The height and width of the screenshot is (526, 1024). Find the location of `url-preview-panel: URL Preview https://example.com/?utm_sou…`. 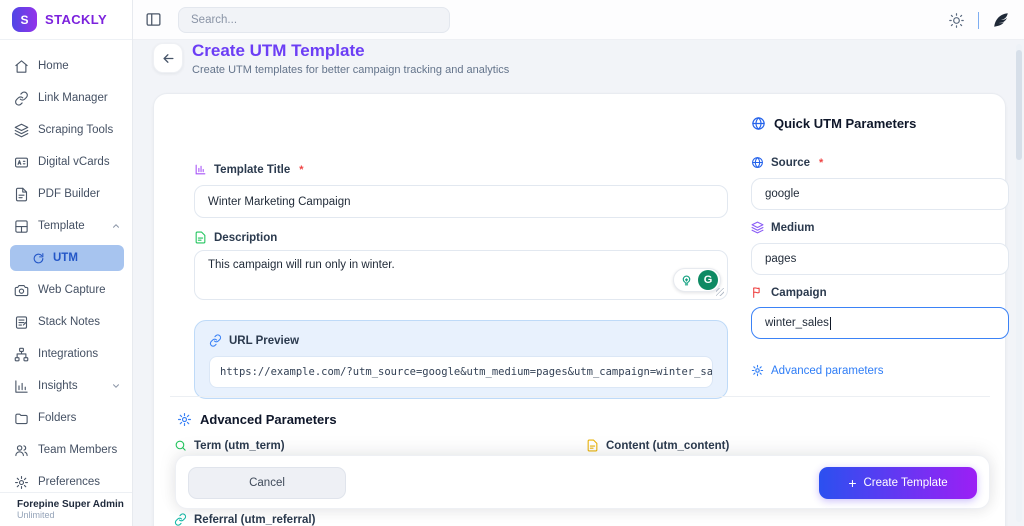

url-preview-panel: URL Preview https://example.com/?utm_sou… is located at coordinates (461, 359).